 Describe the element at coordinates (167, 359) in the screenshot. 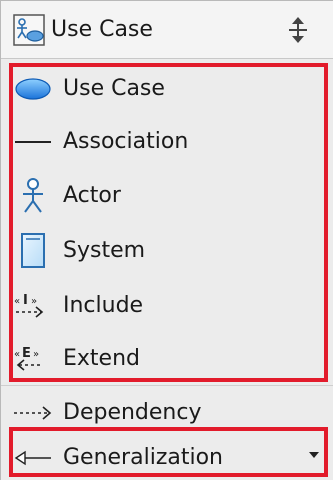

I see `palette-item-extend: « E » Extend` at that location.